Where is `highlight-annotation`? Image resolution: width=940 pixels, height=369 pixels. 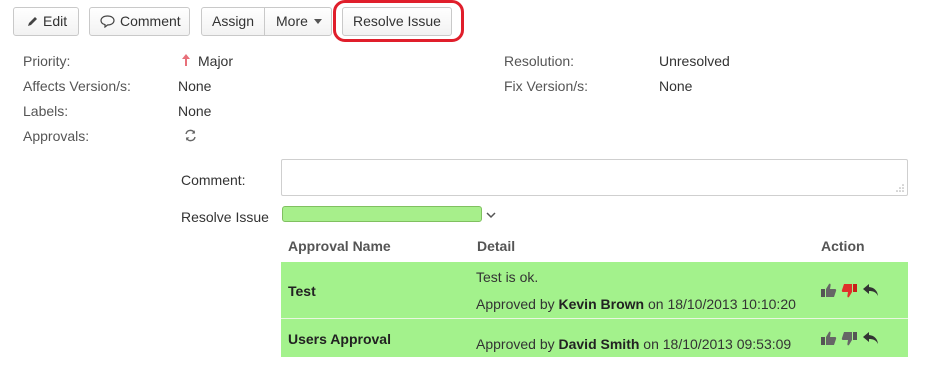 highlight-annotation is located at coordinates (398, 21).